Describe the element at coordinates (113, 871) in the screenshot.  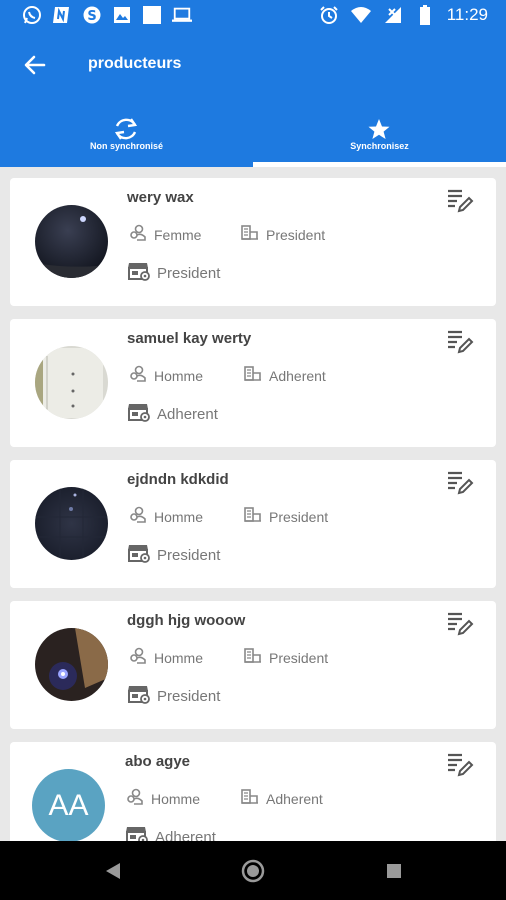
I see `back-triangle-icon` at that location.